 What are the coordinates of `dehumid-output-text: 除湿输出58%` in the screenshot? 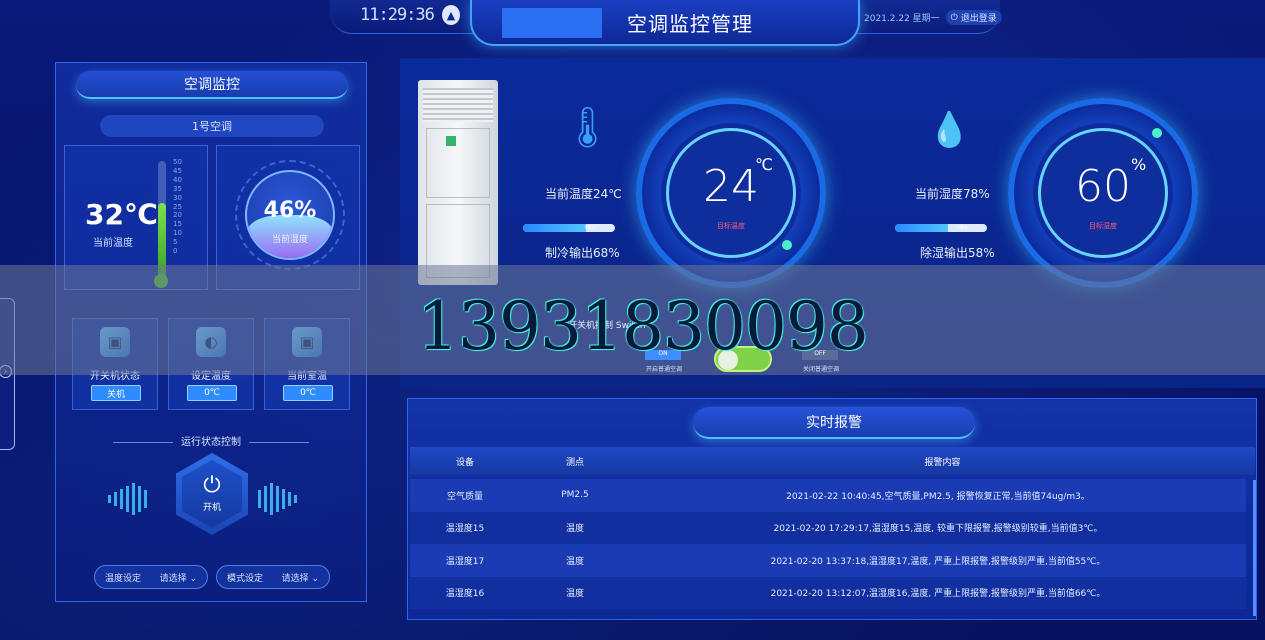 It's located at (957, 253).